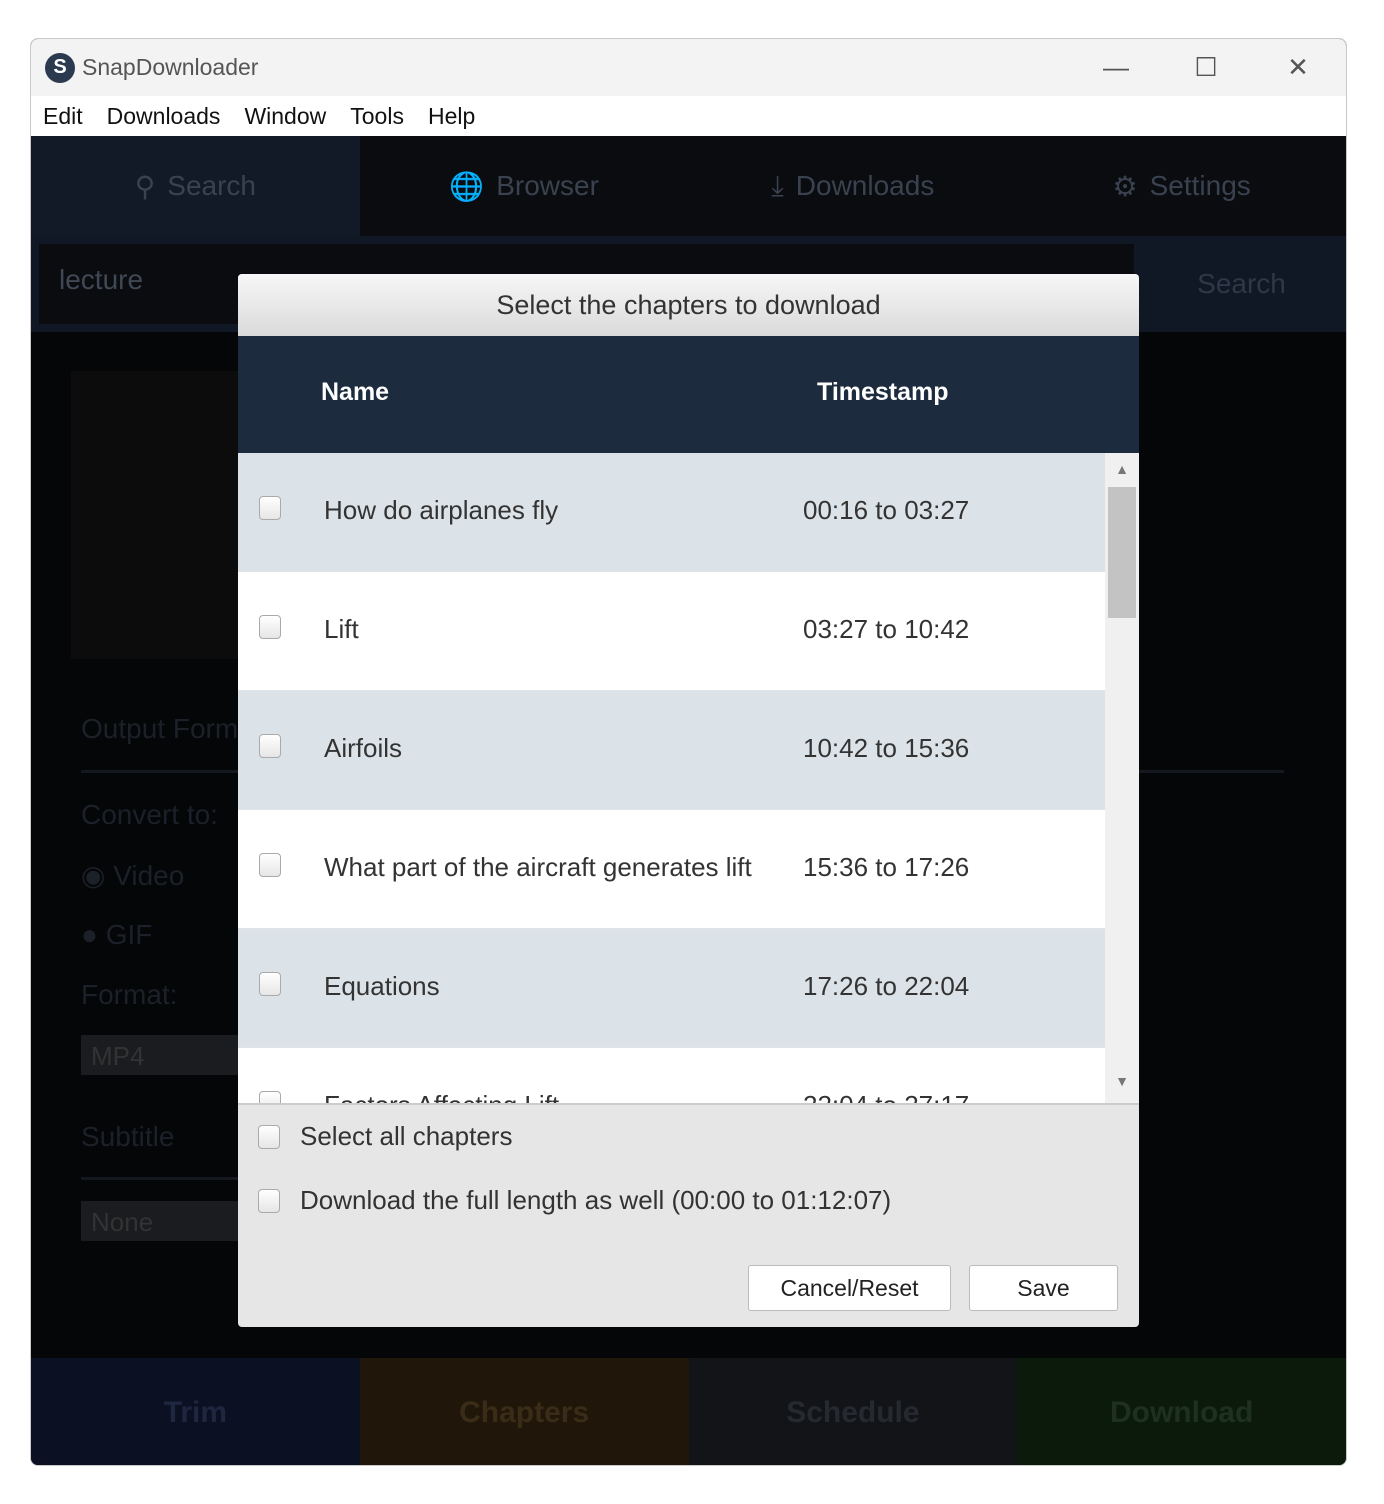 The height and width of the screenshot is (1504, 1384). I want to click on table-row: Lift 03:27 to 10:42, so click(671, 631).